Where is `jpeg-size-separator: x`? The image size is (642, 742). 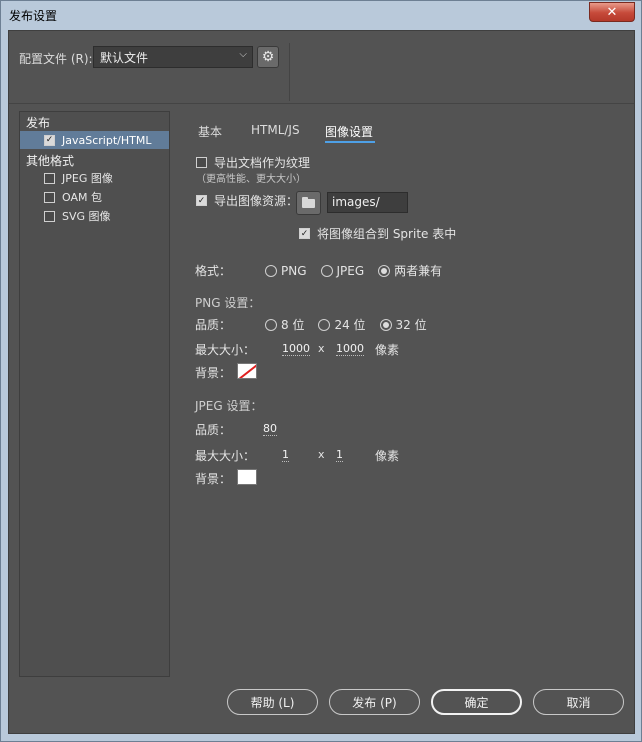 jpeg-size-separator: x is located at coordinates (321, 454).